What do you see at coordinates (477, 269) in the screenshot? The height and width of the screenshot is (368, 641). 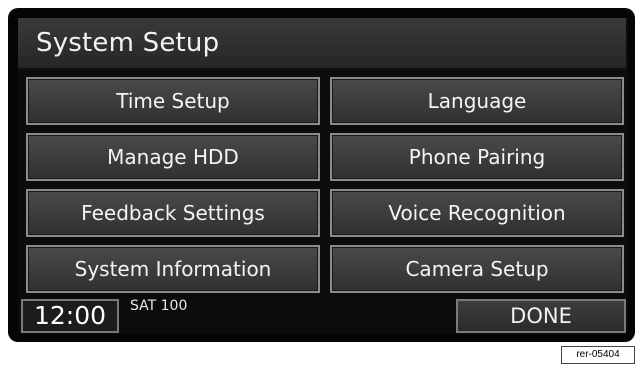 I see `camera-setup-button: Camera Setup` at bounding box center [477, 269].